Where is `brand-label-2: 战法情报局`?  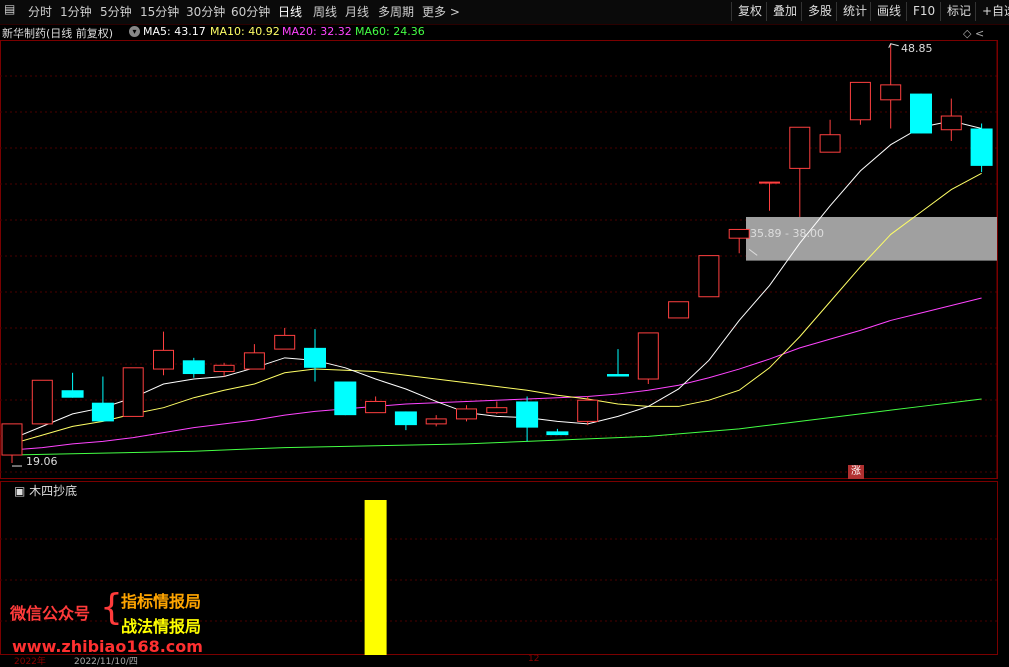 brand-label-2: 战法情报局 is located at coordinates (161, 626).